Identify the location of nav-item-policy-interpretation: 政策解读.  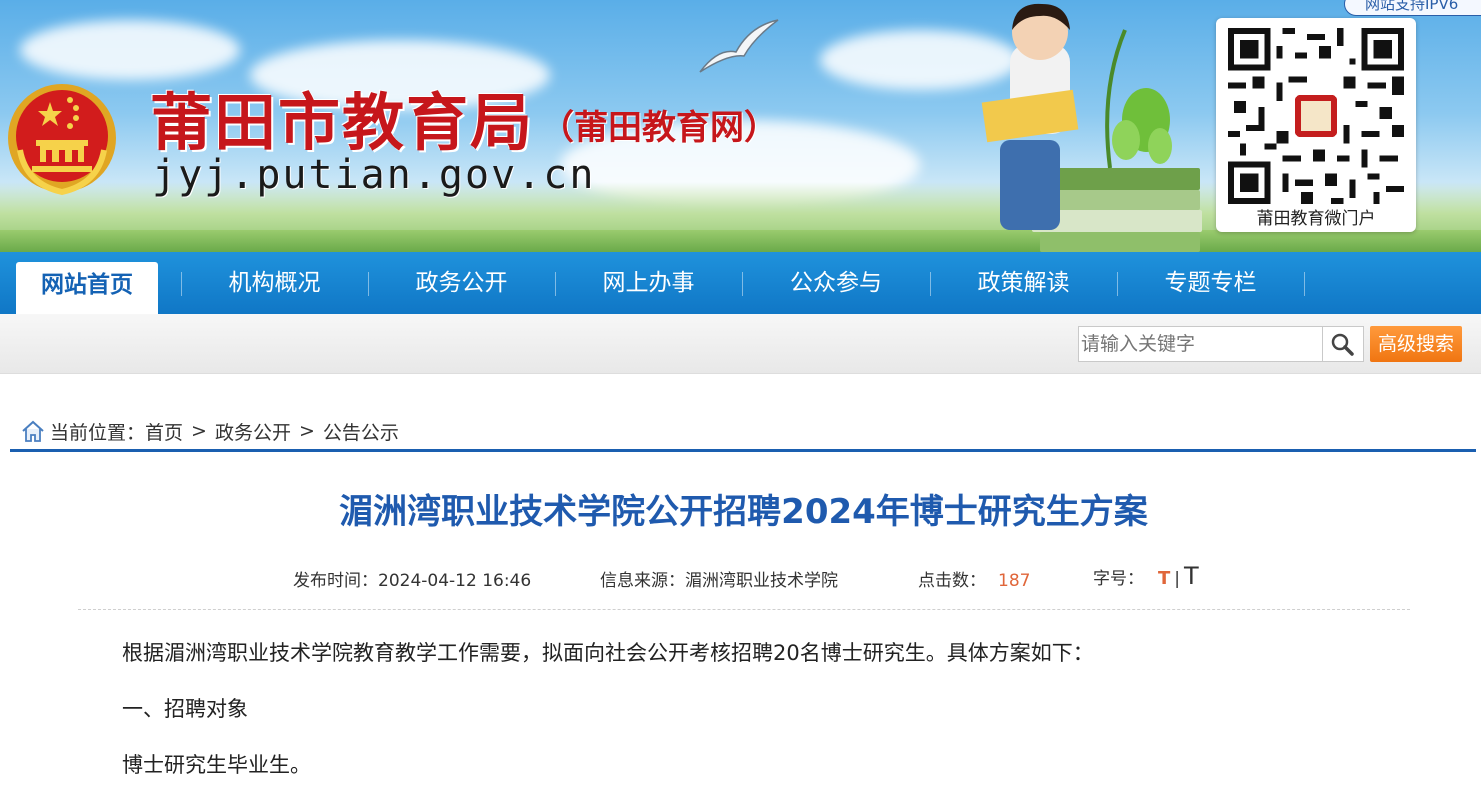
(1023, 283).